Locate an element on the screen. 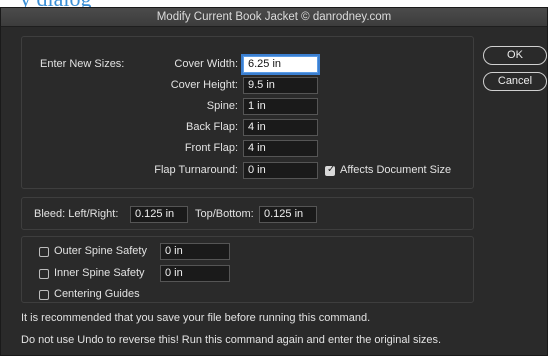  ok-button: OK is located at coordinates (515, 55).